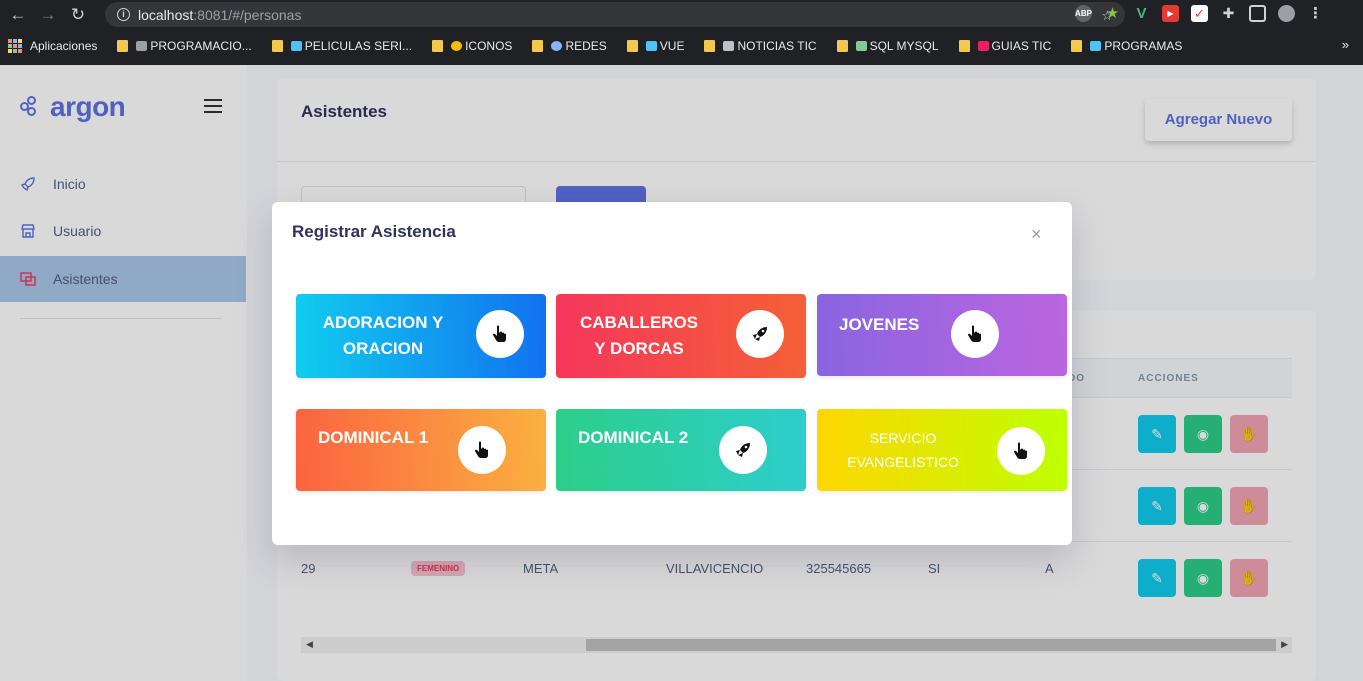 This screenshot has height=681, width=1363. What do you see at coordinates (374, 231) in the screenshot?
I see `modal-title: Registrar Asistencia` at bounding box center [374, 231].